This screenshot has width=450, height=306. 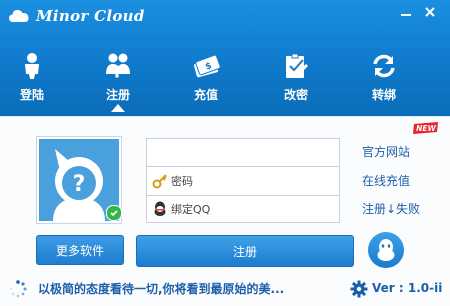 What do you see at coordinates (359, 289) in the screenshot?
I see `settings-gear-icon` at bounding box center [359, 289].